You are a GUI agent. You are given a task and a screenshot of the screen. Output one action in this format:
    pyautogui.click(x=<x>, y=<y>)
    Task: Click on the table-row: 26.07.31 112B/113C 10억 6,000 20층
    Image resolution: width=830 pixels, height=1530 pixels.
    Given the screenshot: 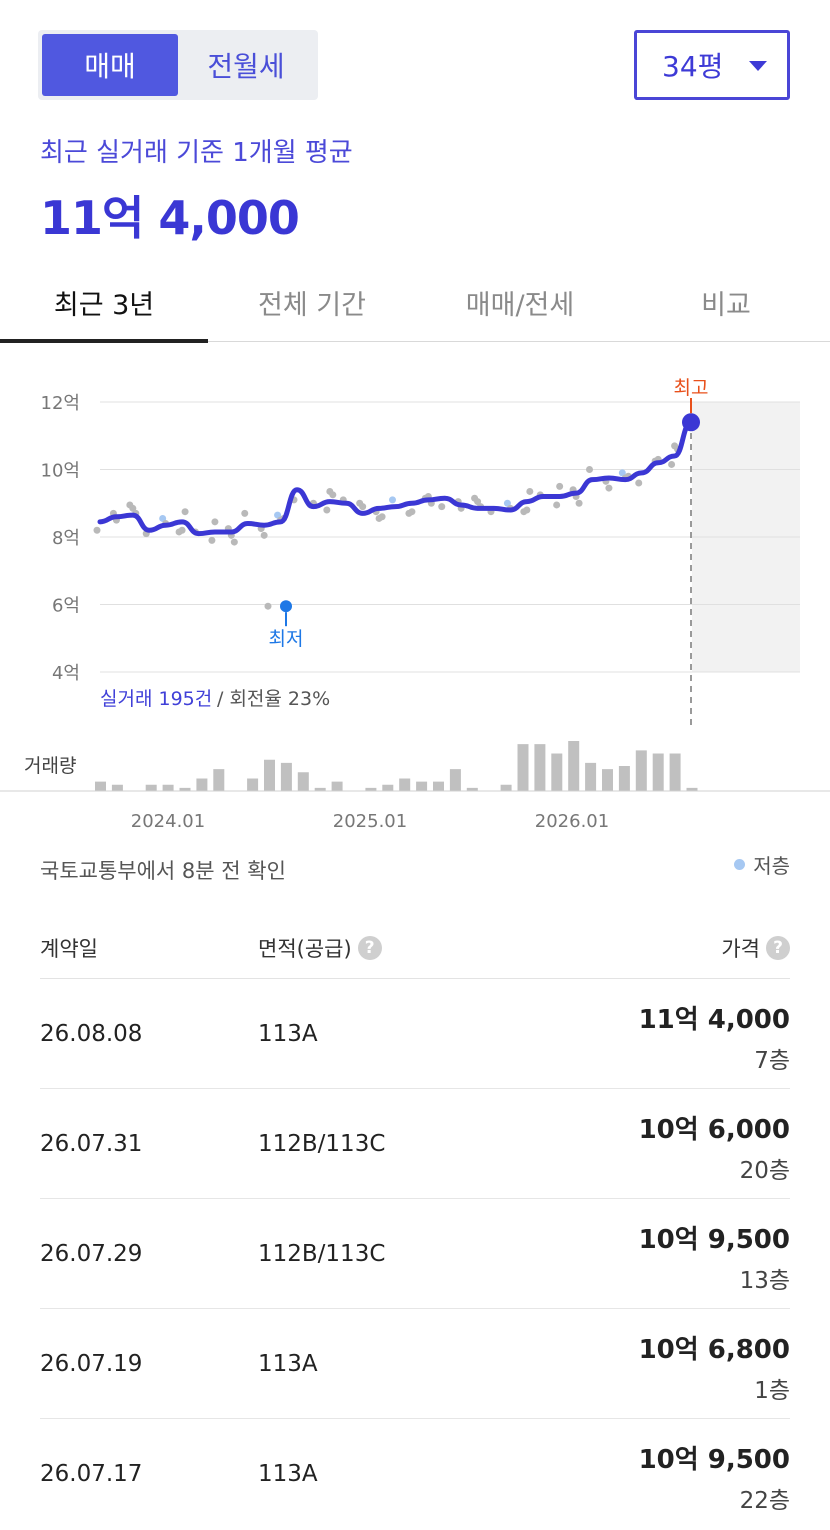 What is the action you would take?
    pyautogui.click(x=415, y=1144)
    